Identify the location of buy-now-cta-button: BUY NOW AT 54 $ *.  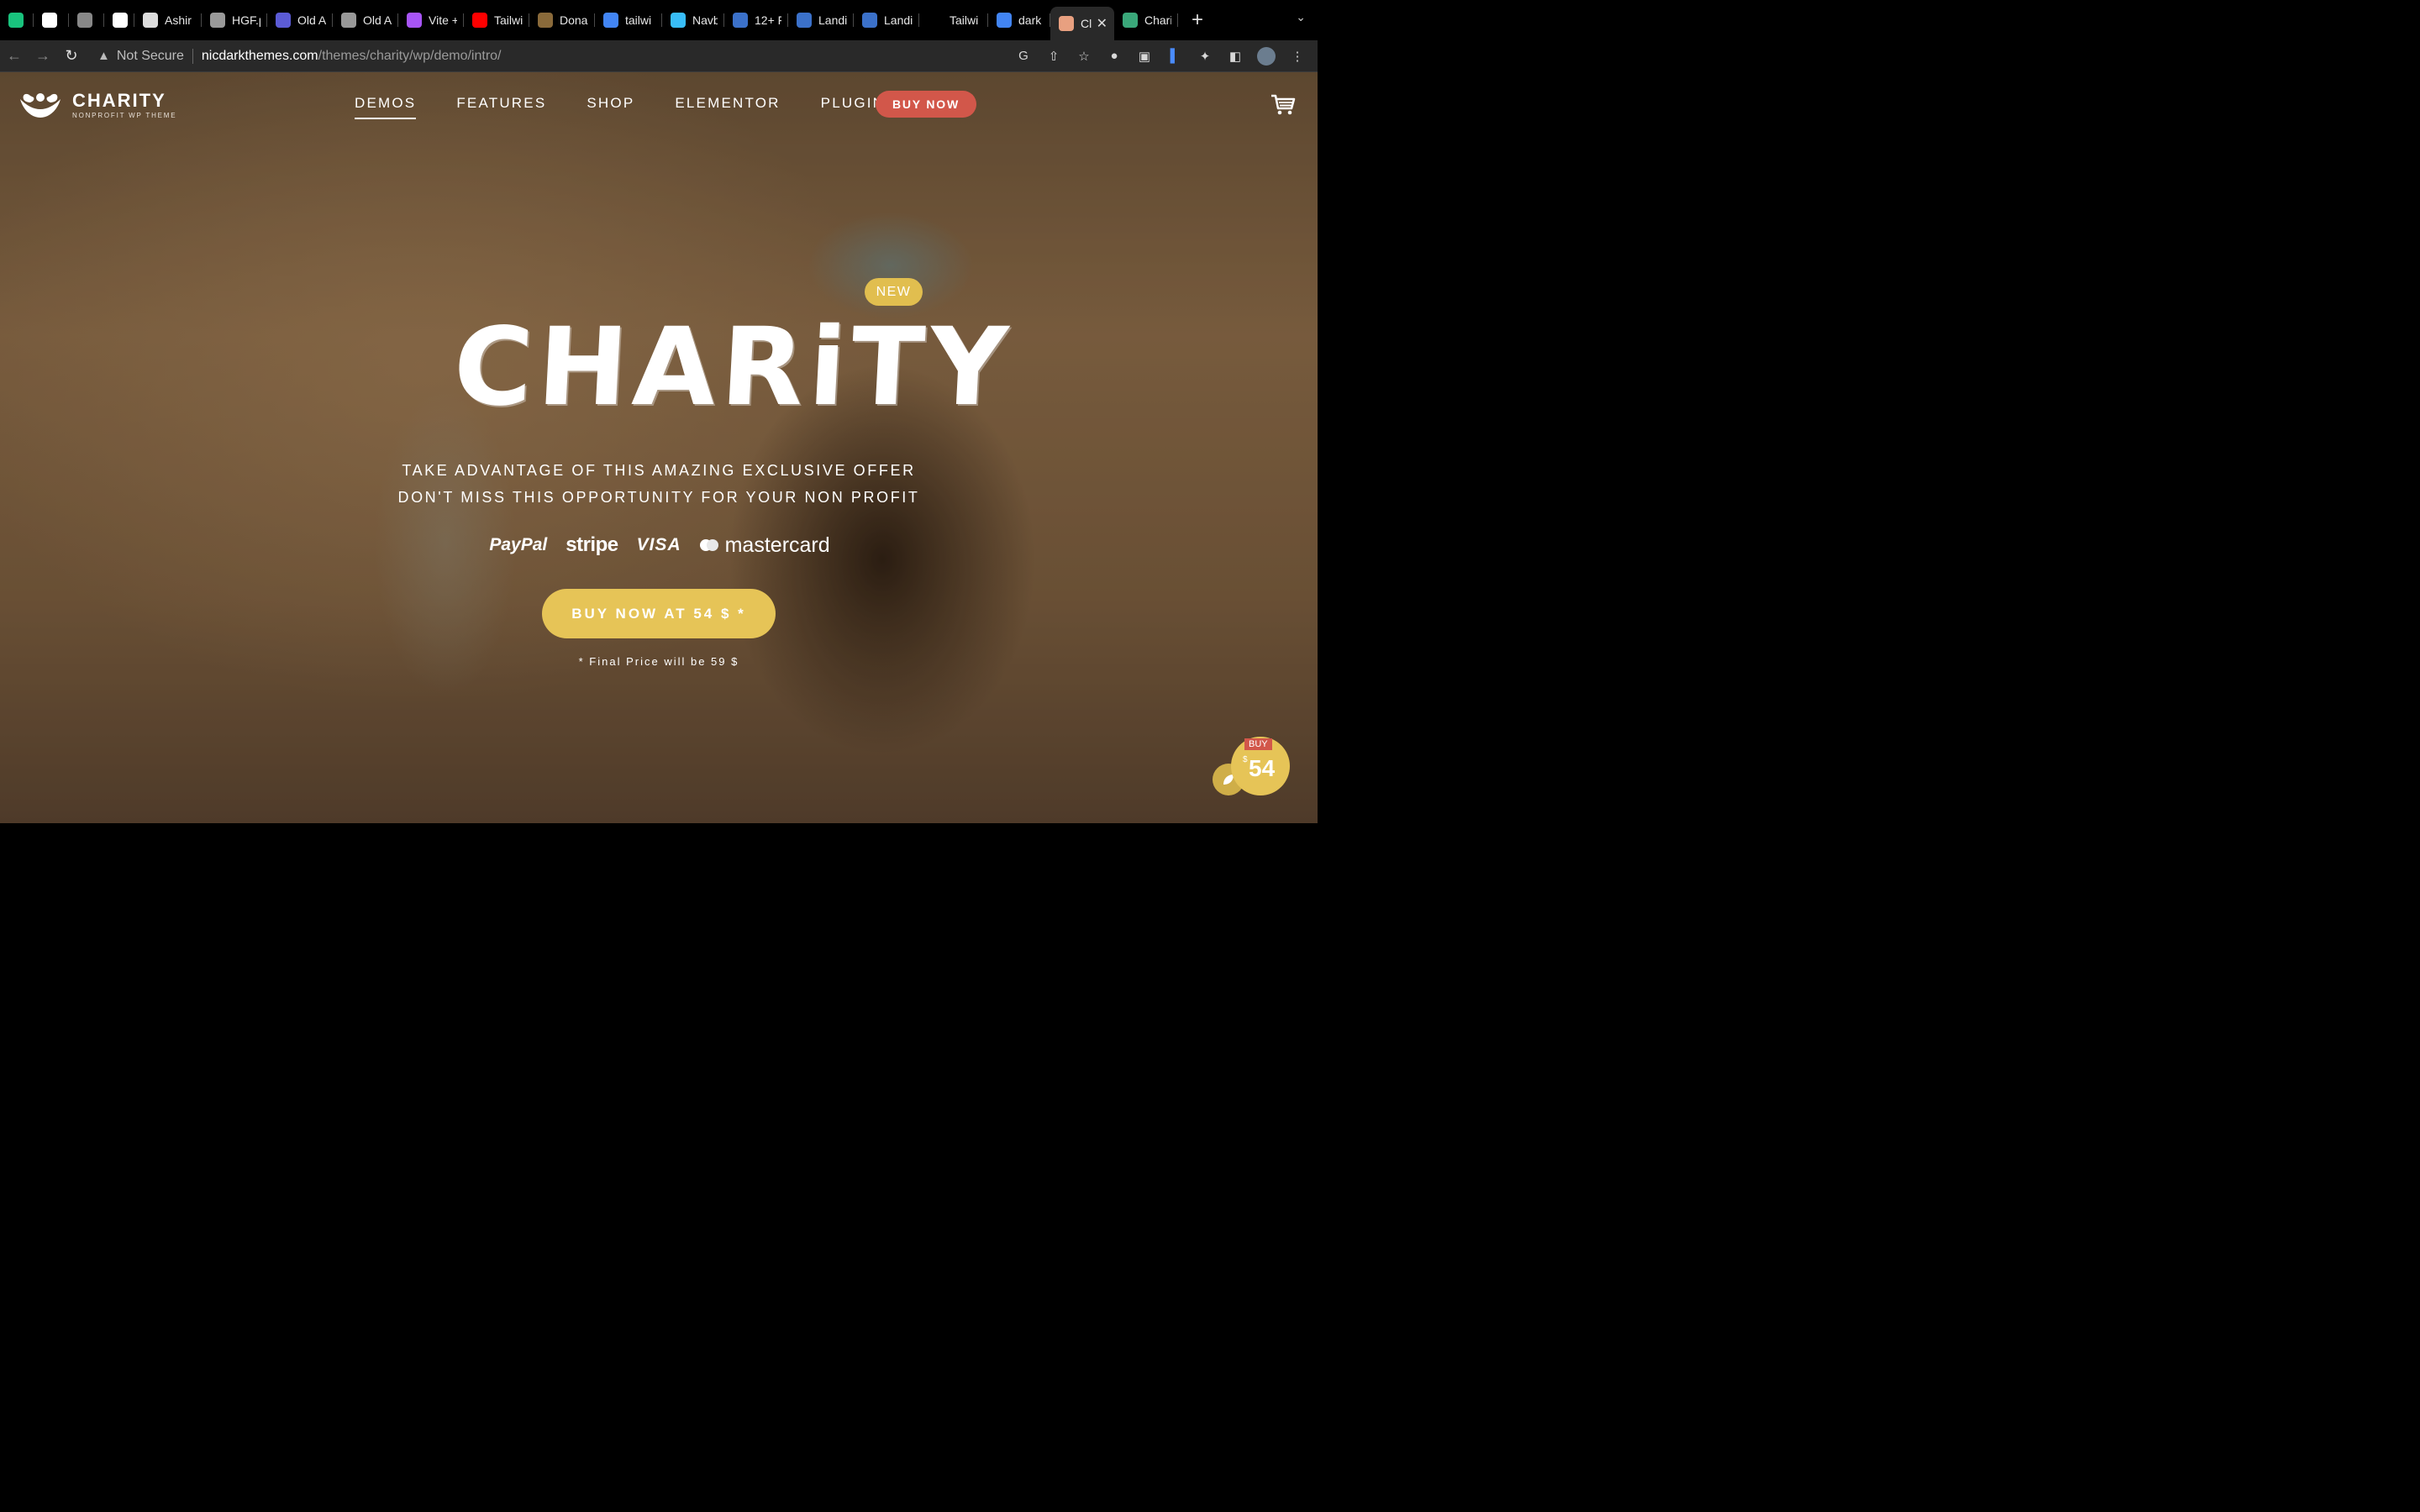
(659, 613).